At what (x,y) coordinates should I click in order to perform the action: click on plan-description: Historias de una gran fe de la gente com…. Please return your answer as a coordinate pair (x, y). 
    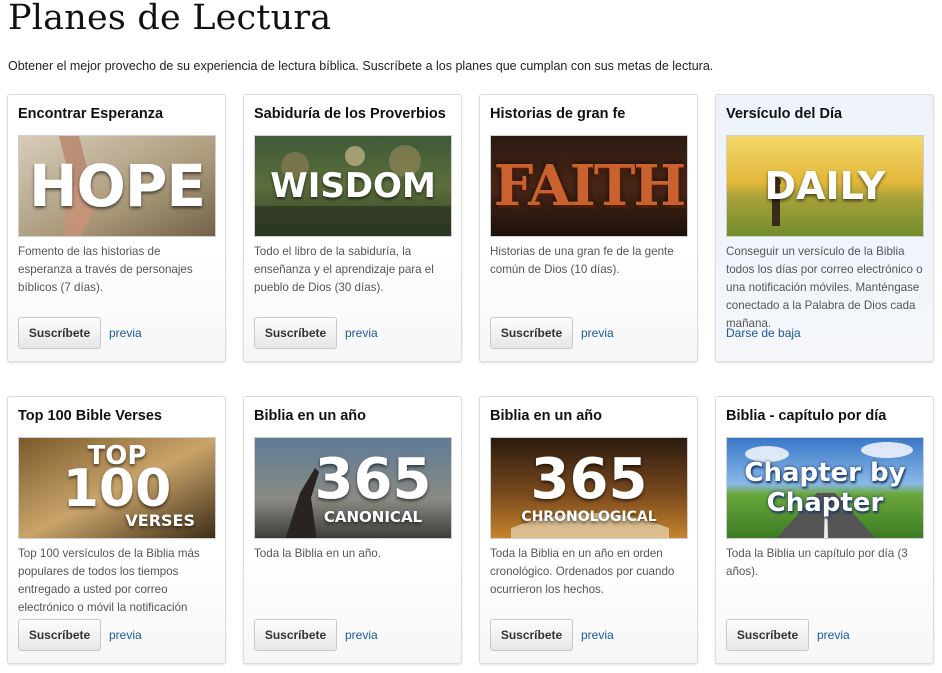
    Looking at the image, I should click on (582, 260).